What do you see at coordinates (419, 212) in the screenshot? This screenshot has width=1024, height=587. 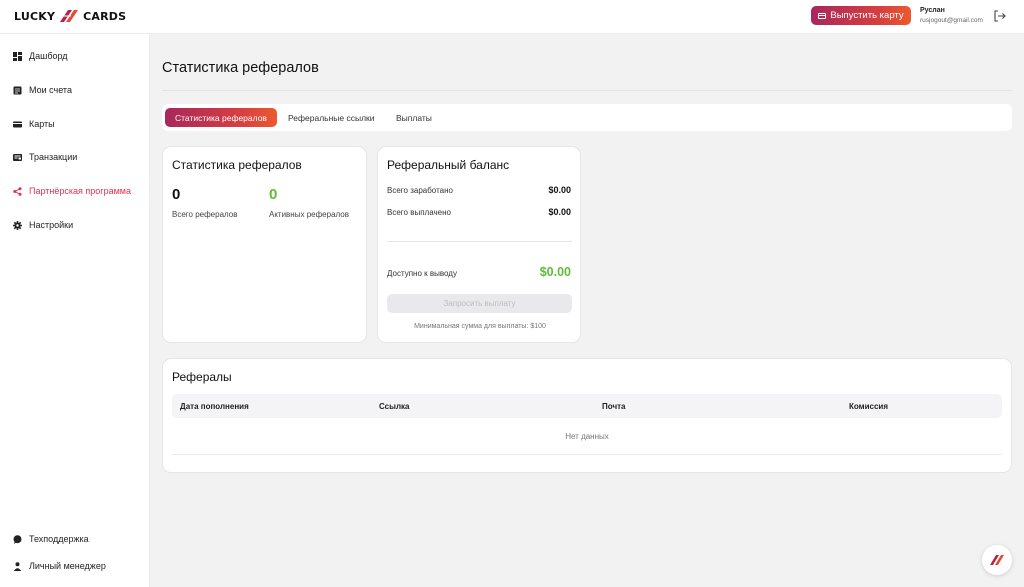 I see `total-paid-label: Всего выплачено` at bounding box center [419, 212].